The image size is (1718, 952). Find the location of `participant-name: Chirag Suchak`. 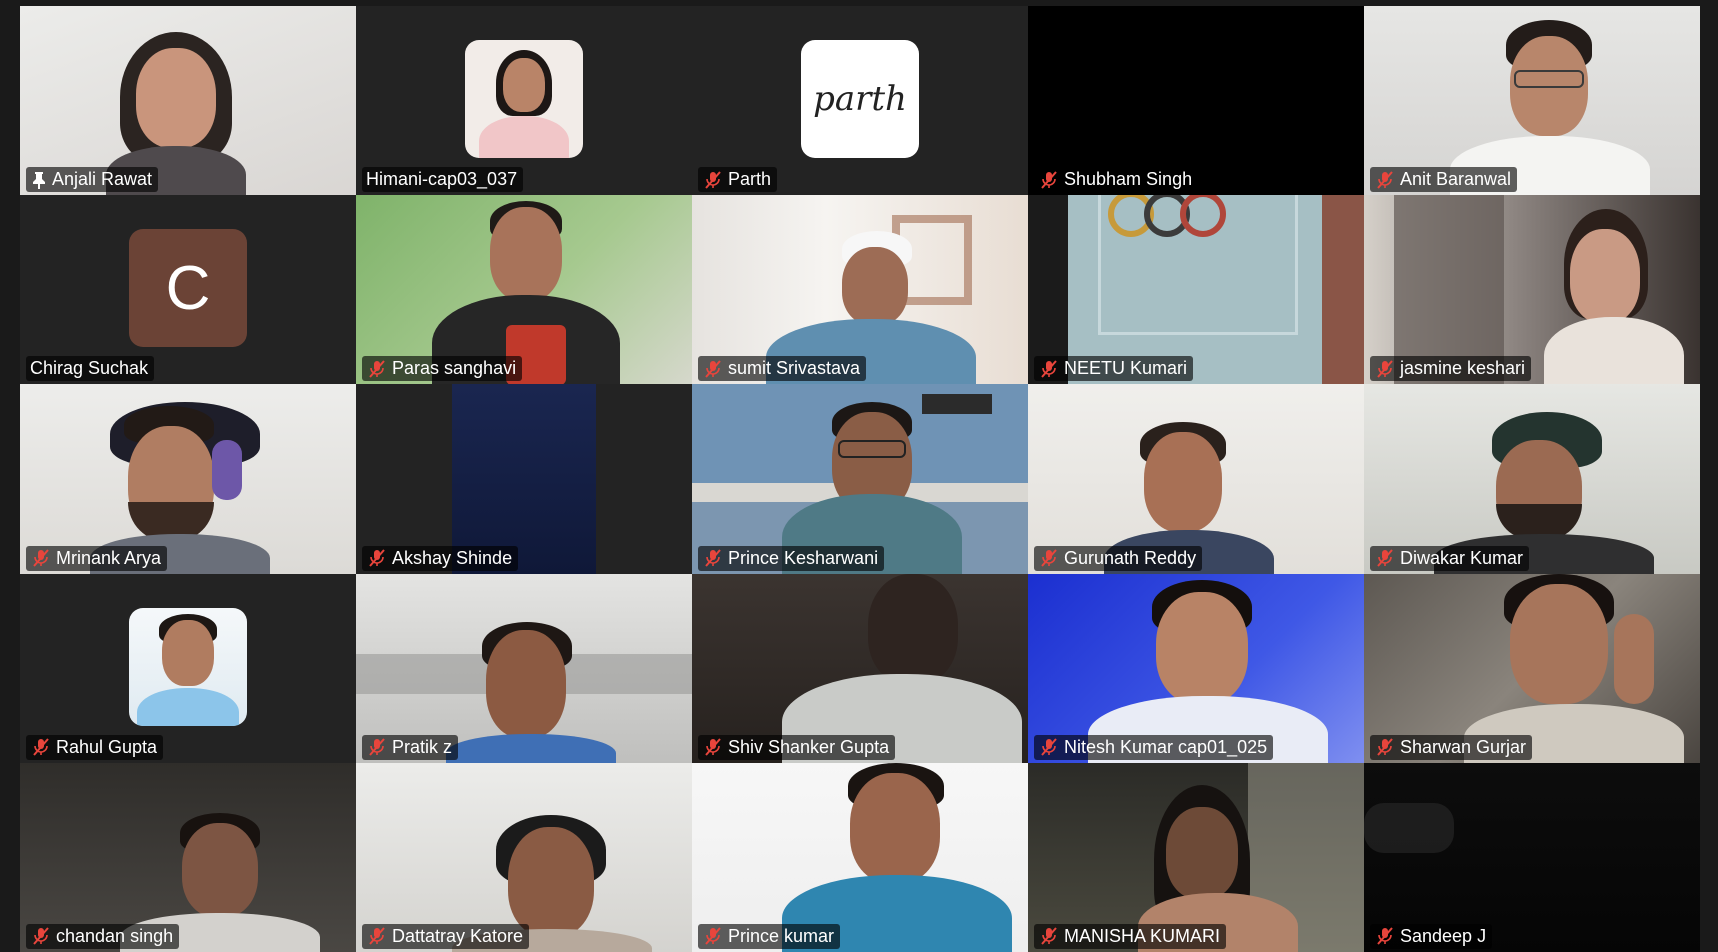

participant-name: Chirag Suchak is located at coordinates (89, 368).